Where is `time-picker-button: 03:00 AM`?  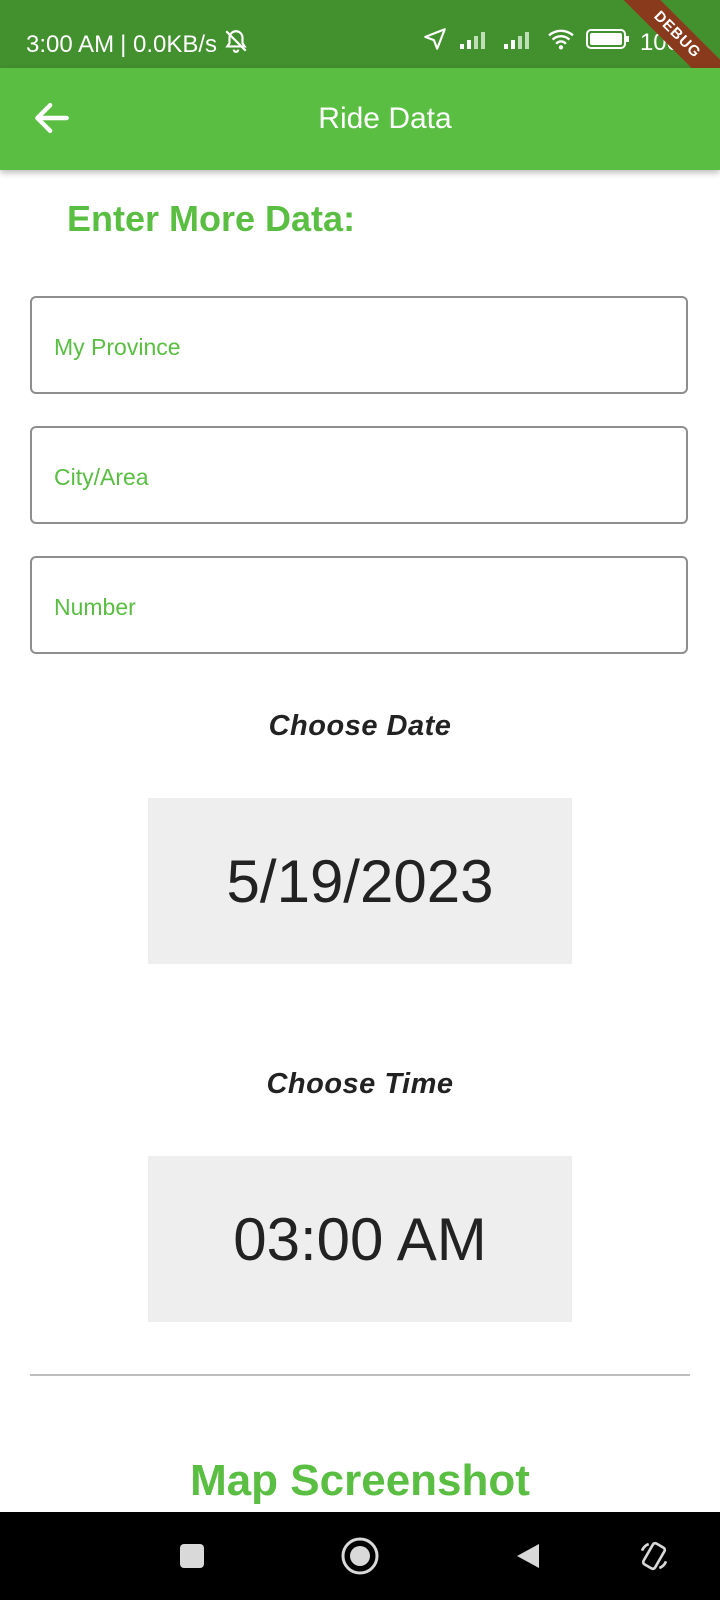 time-picker-button: 03:00 AM is located at coordinates (360, 1239).